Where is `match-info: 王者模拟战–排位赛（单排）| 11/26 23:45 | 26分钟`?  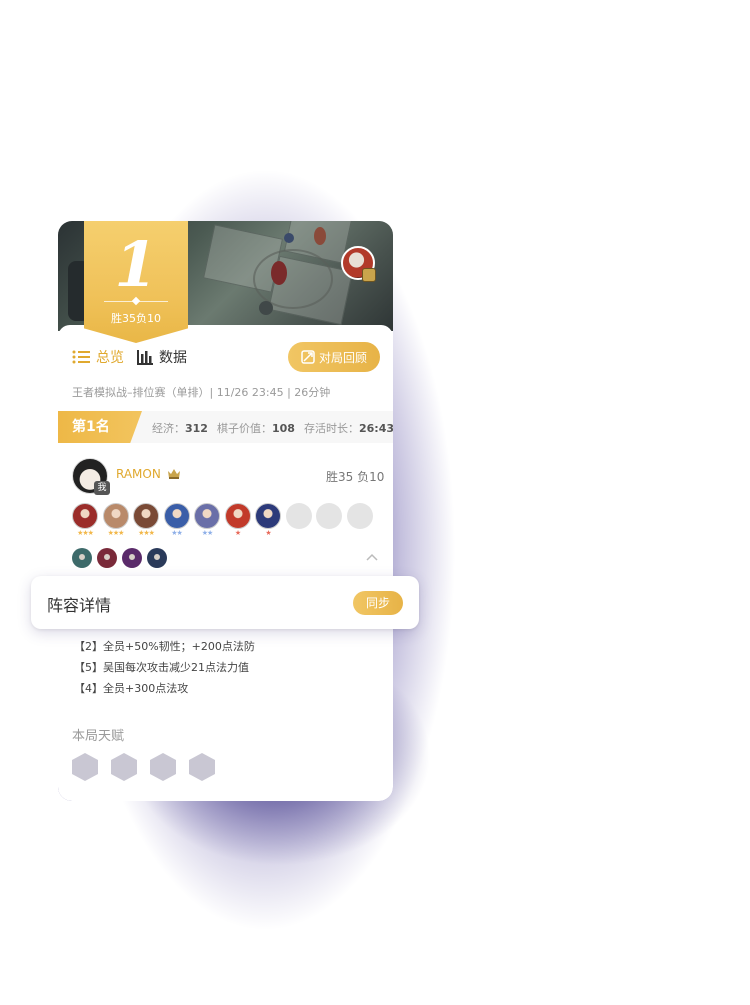 match-info: 王者模拟战–排位赛（单排）| 11/26 23:45 | 26分钟 is located at coordinates (201, 392).